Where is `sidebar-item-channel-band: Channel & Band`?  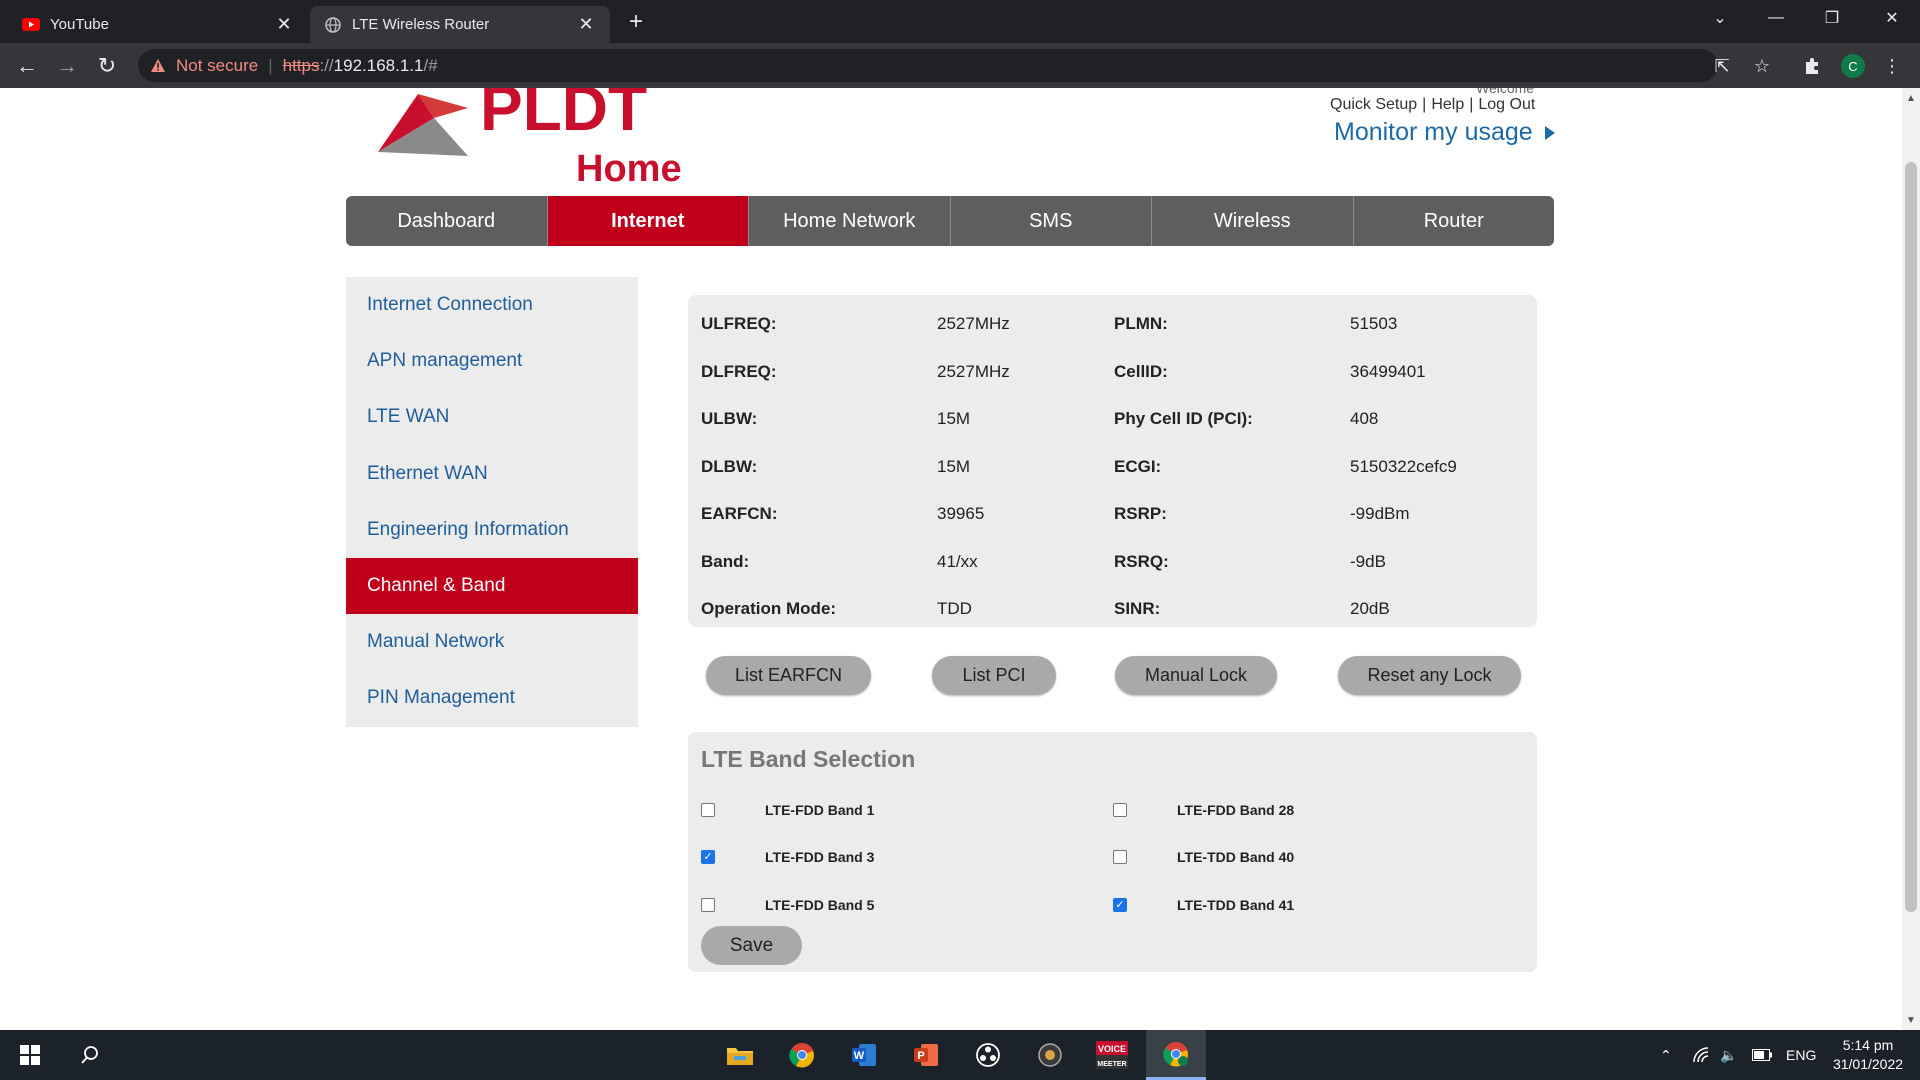 sidebar-item-channel-band: Channel & Band is located at coordinates (492, 586).